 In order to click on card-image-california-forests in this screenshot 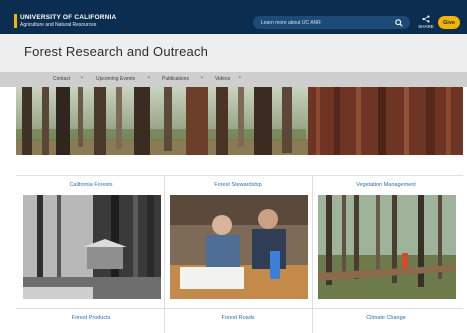, I will do `click(92, 247)`.